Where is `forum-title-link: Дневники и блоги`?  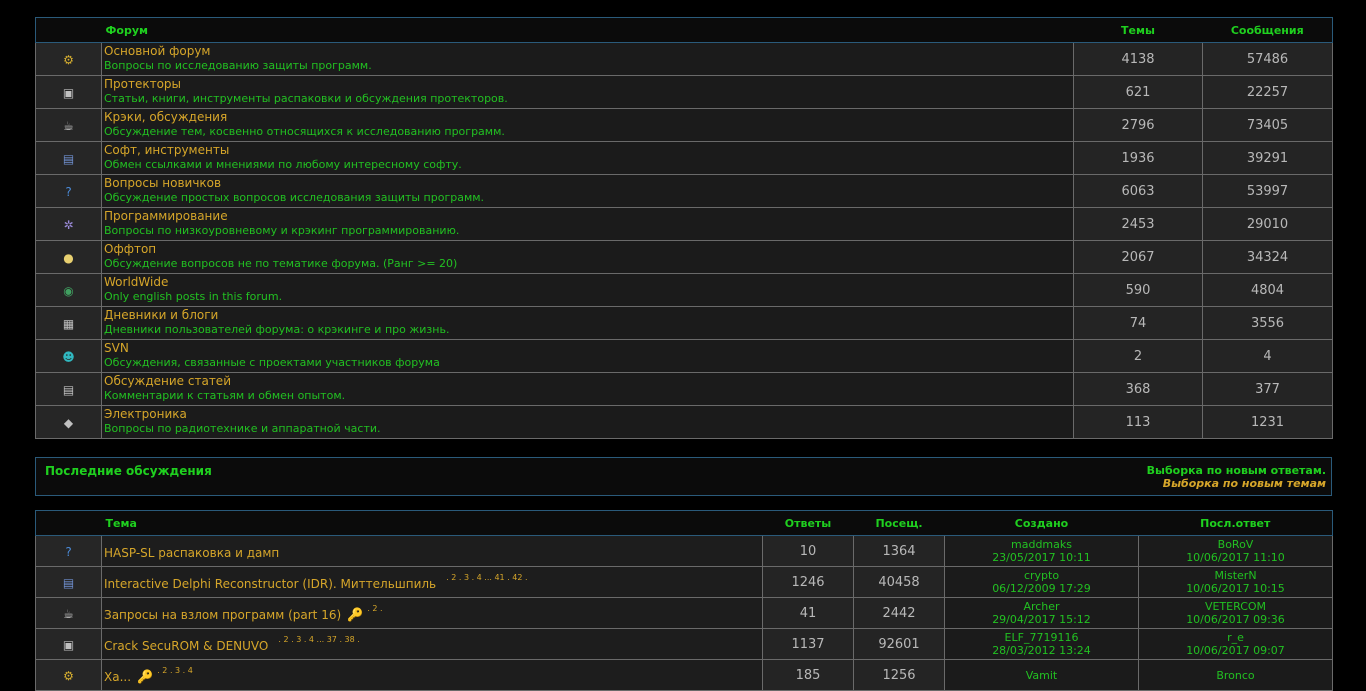 forum-title-link: Дневники и блоги is located at coordinates (588, 315).